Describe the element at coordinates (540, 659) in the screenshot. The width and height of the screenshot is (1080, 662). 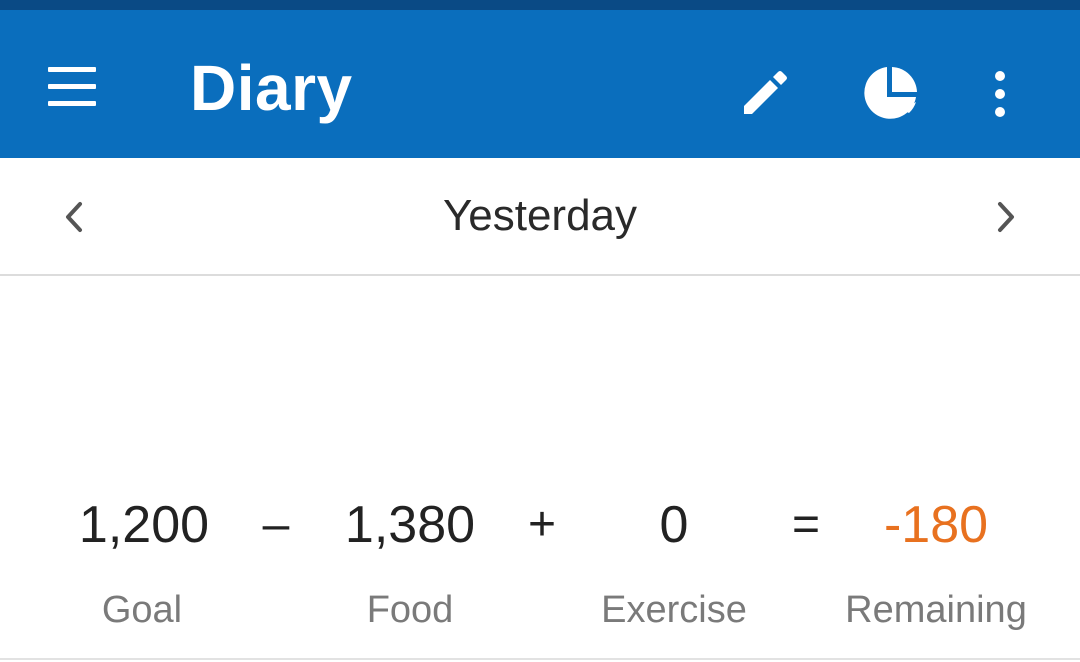
I see `divider` at that location.